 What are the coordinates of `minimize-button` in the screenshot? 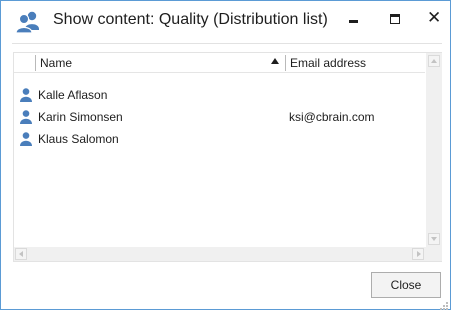 It's located at (354, 20).